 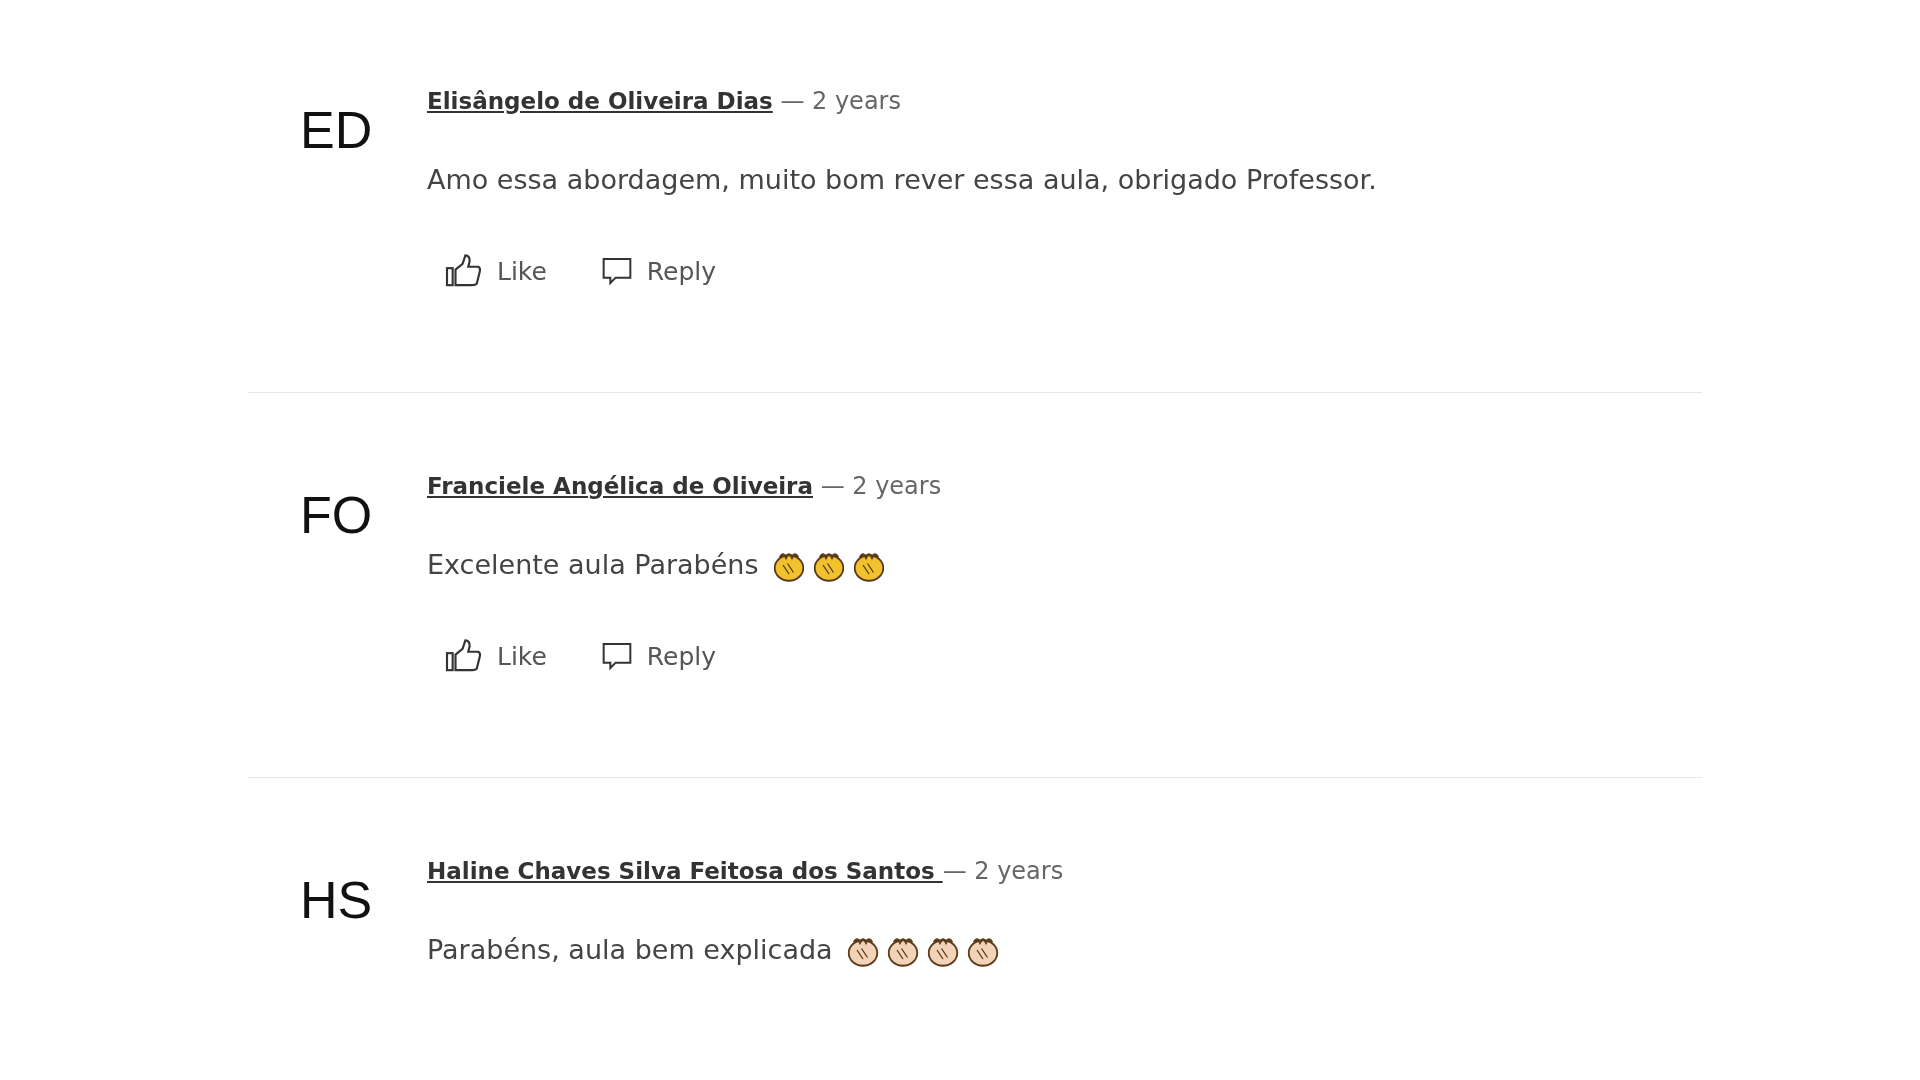 I want to click on comment-text: Amo essa abordagem, muito bom rever essa aula, obrigado Professor., so click(x=902, y=180).